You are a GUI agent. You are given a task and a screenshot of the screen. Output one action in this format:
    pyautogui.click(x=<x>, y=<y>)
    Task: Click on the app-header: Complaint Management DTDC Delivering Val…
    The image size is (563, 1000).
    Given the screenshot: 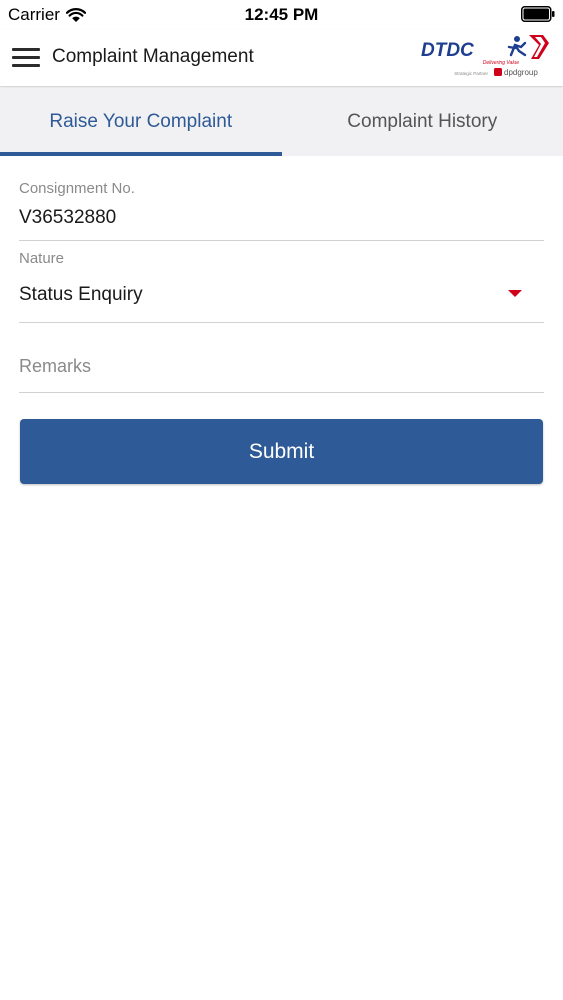 What is the action you would take?
    pyautogui.click(x=281, y=58)
    